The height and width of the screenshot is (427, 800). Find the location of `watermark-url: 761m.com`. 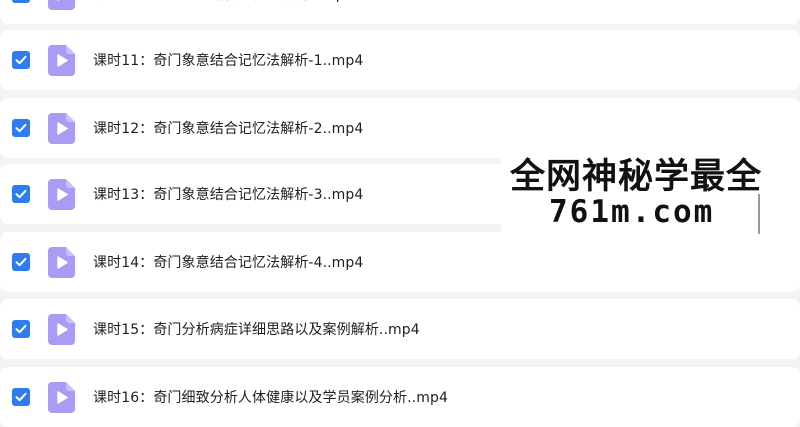

watermark-url: 761m.com is located at coordinates (632, 212).